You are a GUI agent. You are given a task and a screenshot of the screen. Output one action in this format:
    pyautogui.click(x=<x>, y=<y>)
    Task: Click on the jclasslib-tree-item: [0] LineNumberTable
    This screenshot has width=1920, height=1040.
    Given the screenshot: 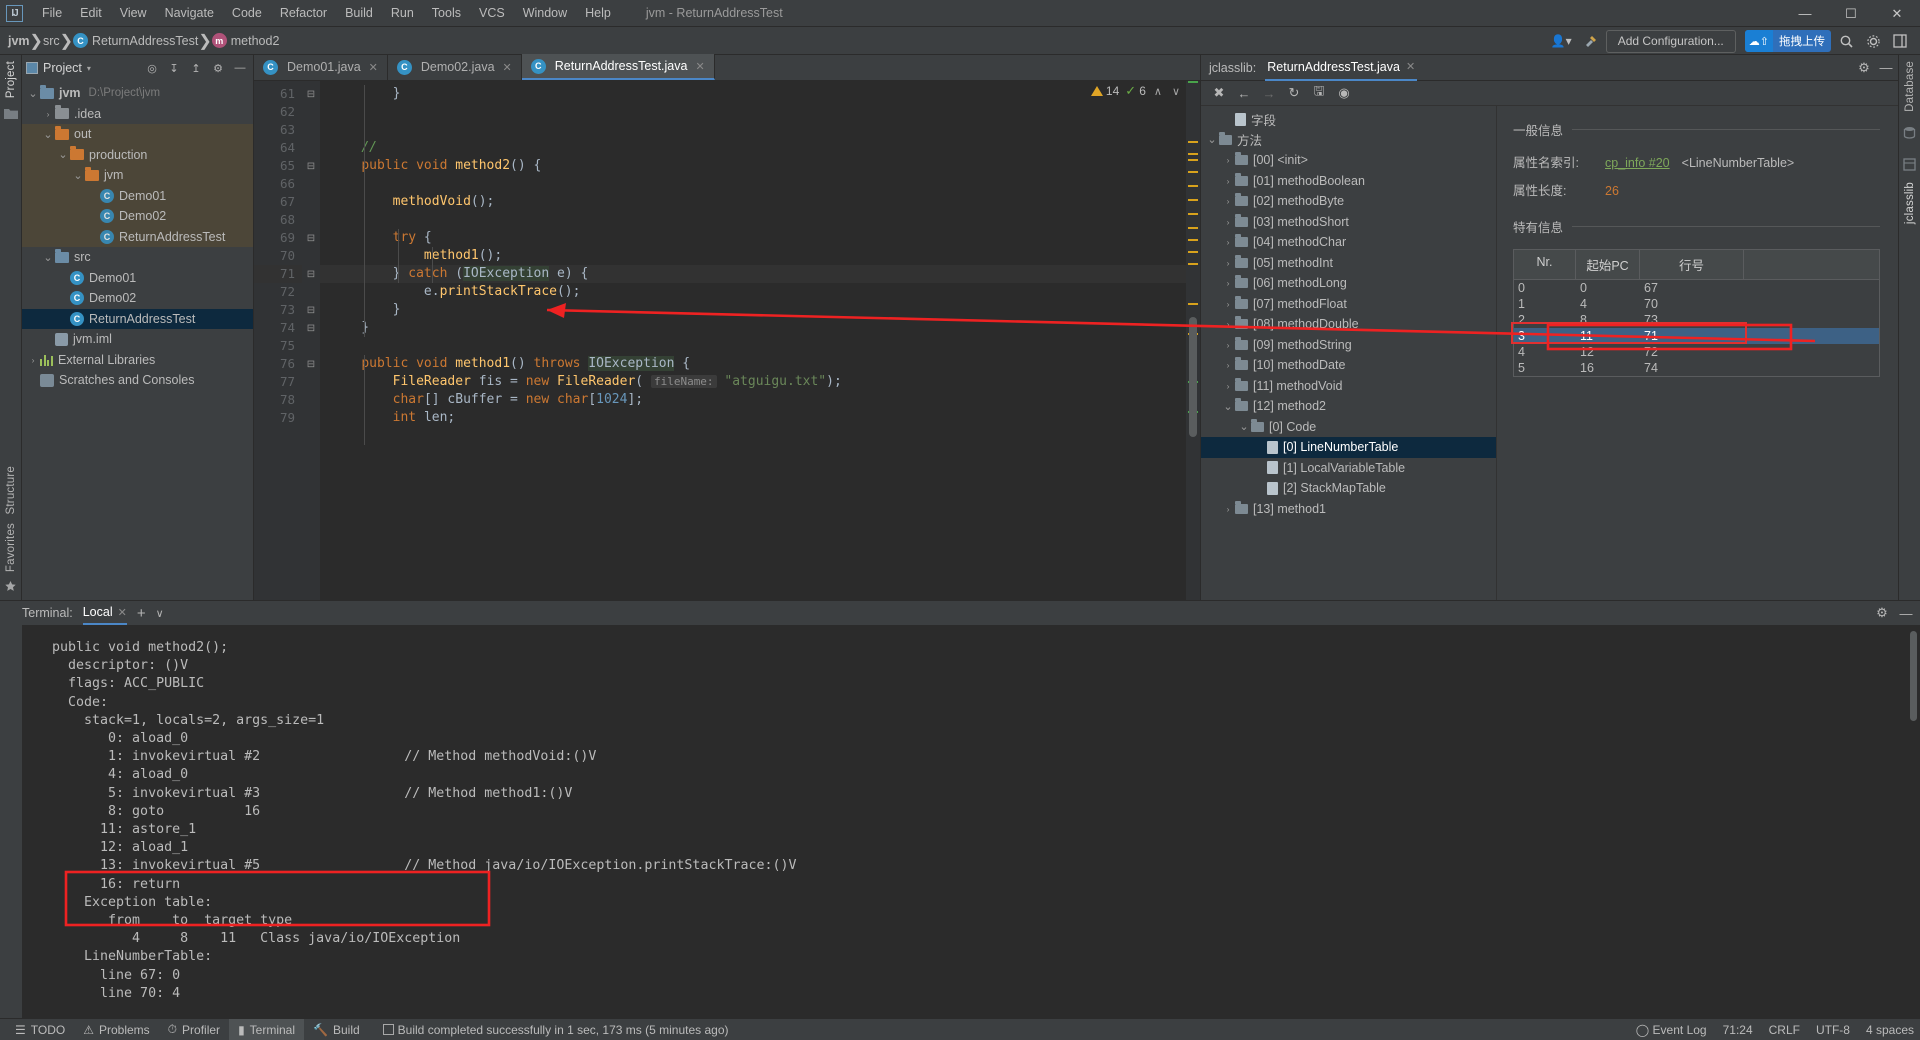 What is the action you would take?
    pyautogui.click(x=1348, y=447)
    